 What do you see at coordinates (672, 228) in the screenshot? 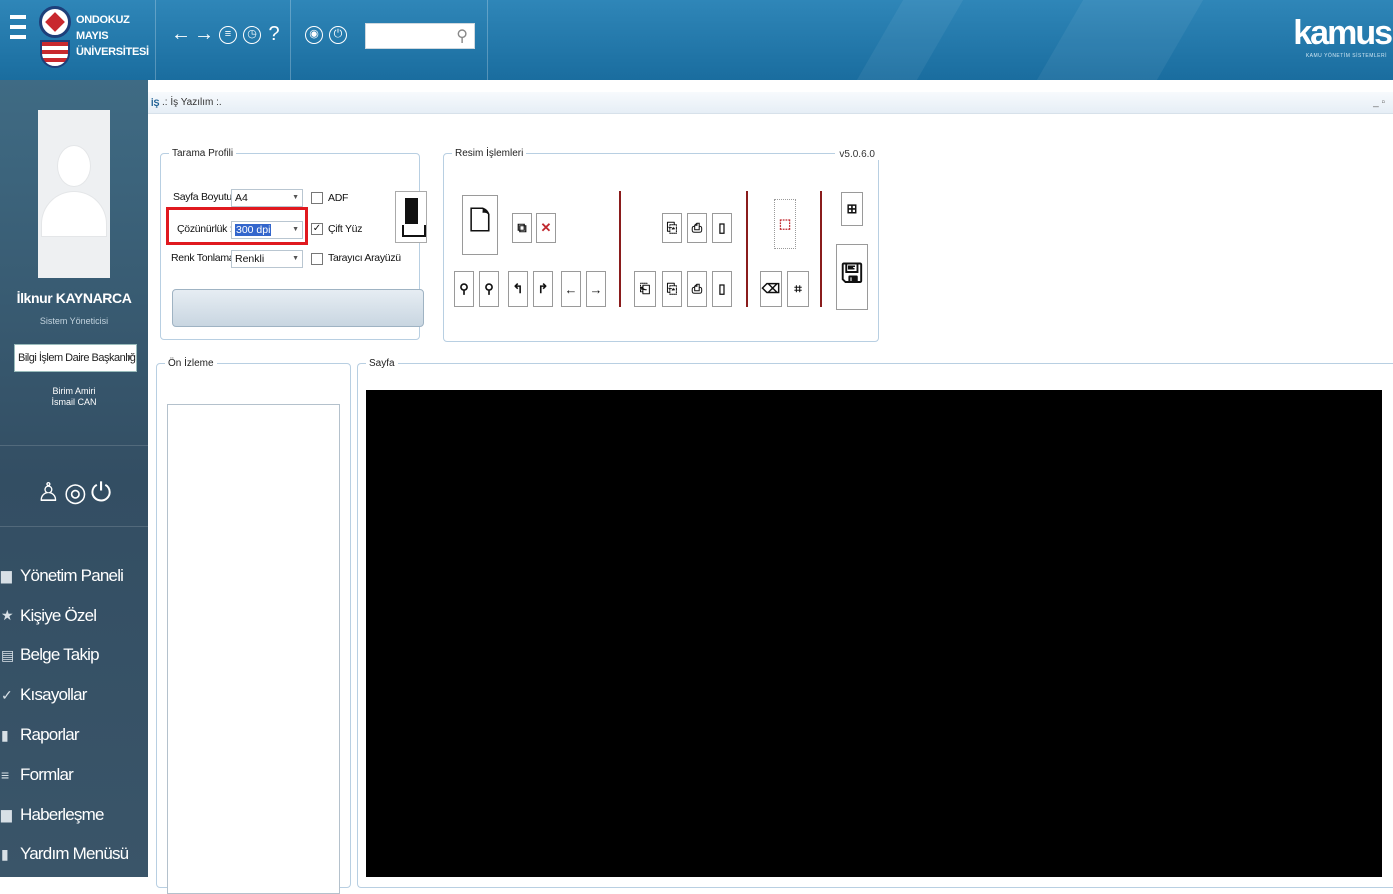
I see `page-left-icon: ⎘` at bounding box center [672, 228].